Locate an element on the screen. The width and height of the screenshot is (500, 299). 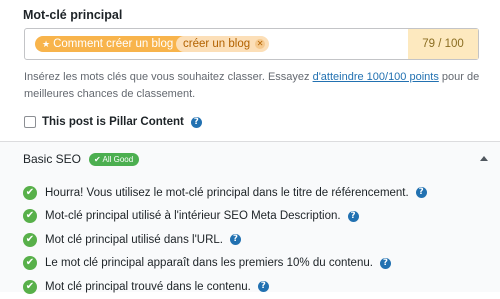
keyword-tag-secondary: créer un blog ✕ is located at coordinates (223, 44).